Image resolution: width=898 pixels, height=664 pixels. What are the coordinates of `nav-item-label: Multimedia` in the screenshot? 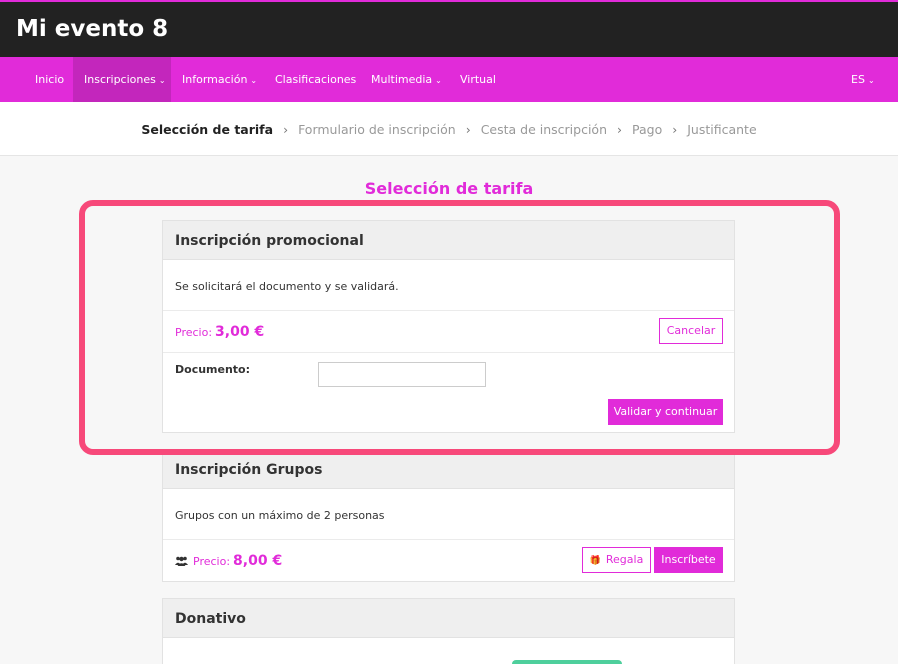 It's located at (402, 79).